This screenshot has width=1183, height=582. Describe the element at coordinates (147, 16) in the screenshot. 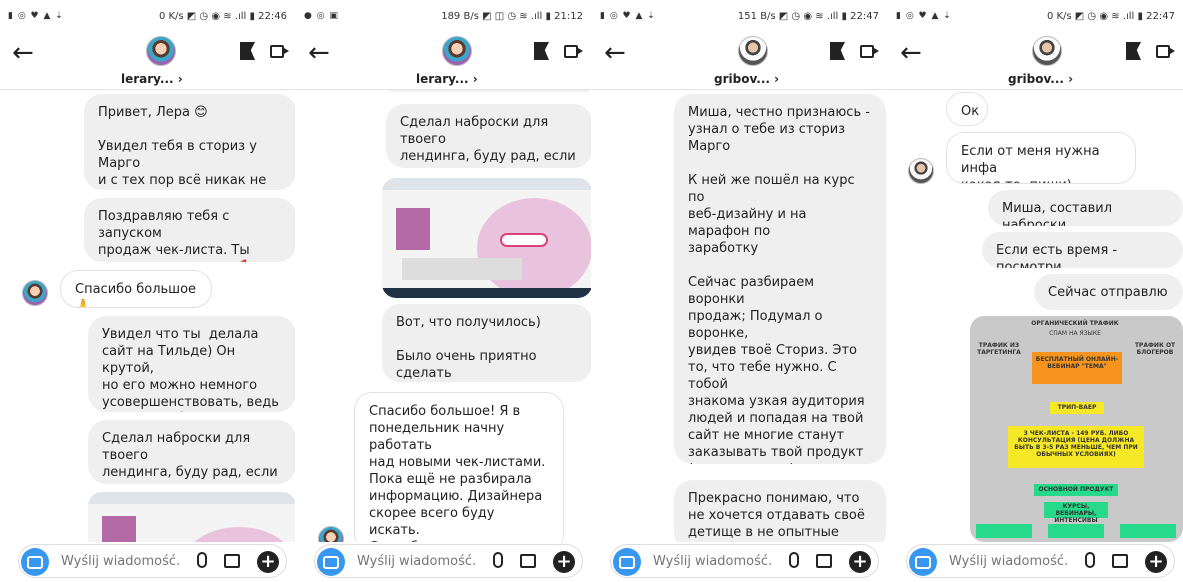

I see `status-bar: ▮ ◎ ♥ ▲ ⇣ 0 K/s ◩ ◷ ◉ ≋ .ıll ▮ 22:46` at that location.